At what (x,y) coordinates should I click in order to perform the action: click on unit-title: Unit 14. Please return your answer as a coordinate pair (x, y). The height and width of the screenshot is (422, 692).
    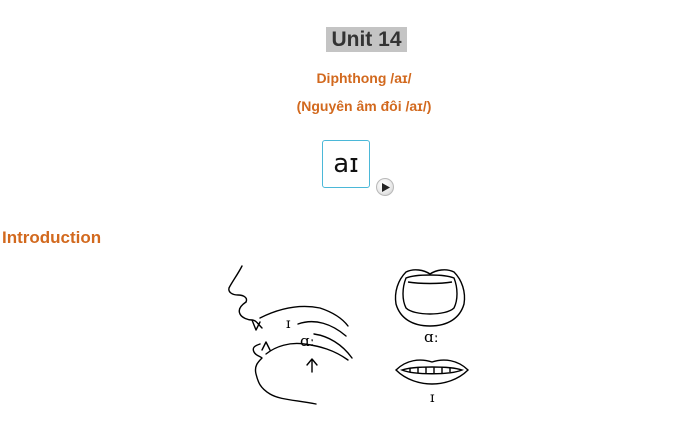
    Looking at the image, I should click on (366, 39).